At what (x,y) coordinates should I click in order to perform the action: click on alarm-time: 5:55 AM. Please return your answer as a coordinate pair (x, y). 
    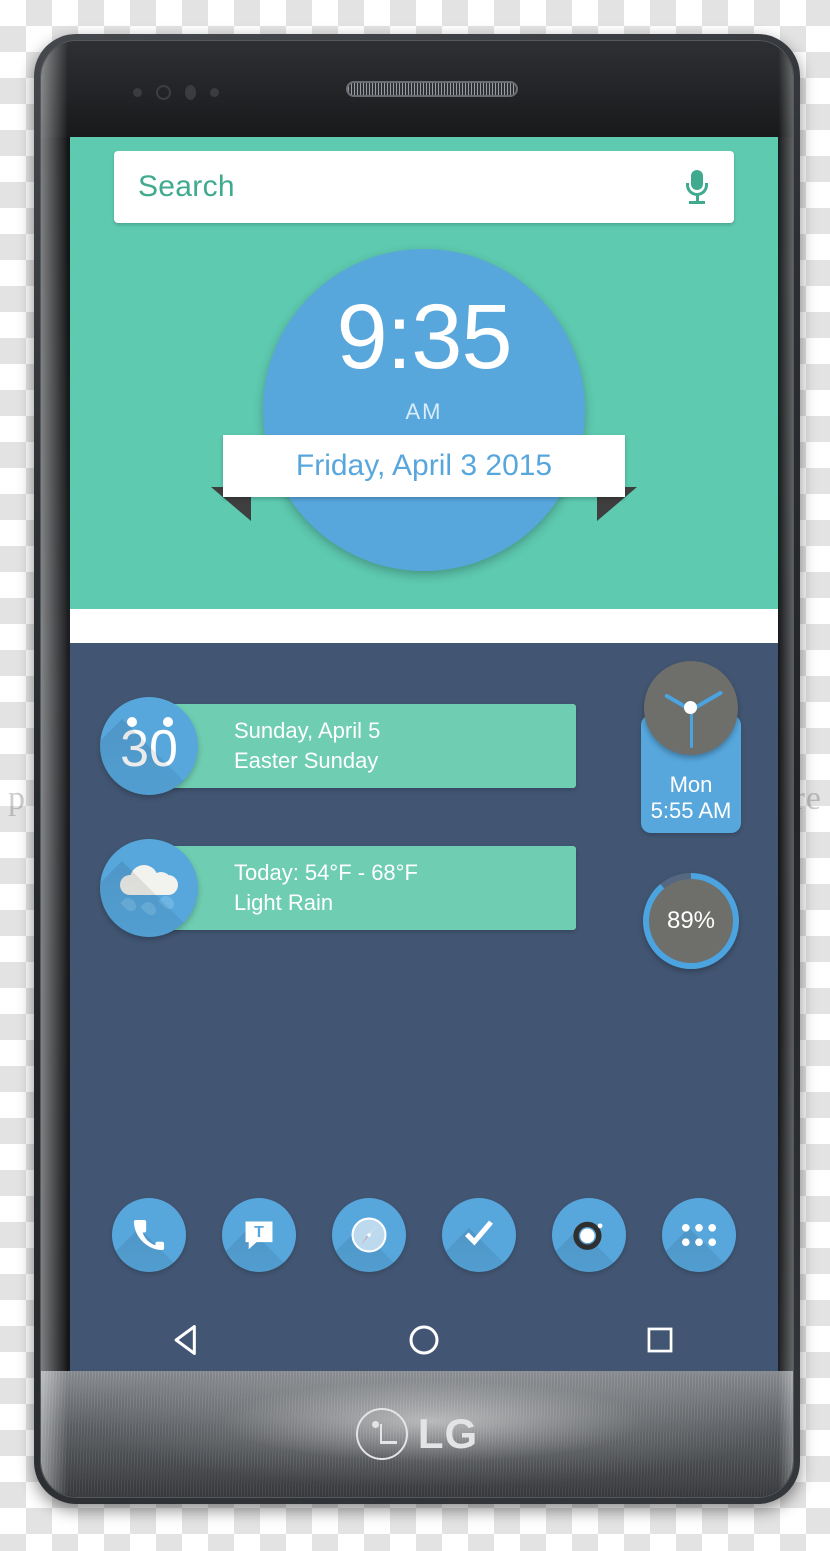
    Looking at the image, I should click on (691, 810).